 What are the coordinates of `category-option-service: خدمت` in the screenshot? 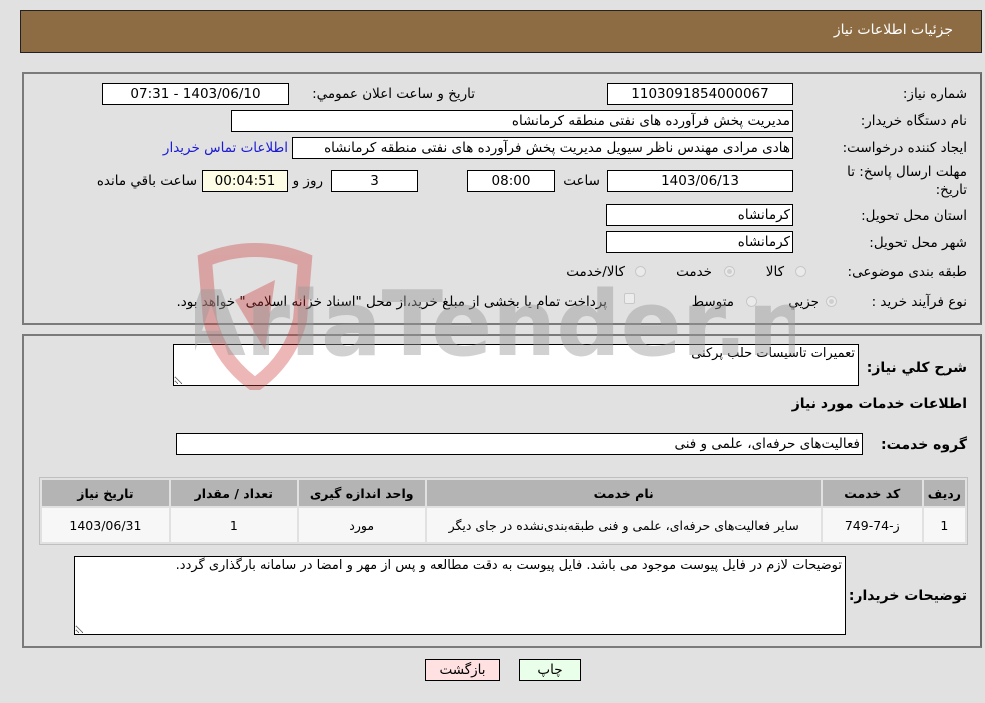 It's located at (694, 272).